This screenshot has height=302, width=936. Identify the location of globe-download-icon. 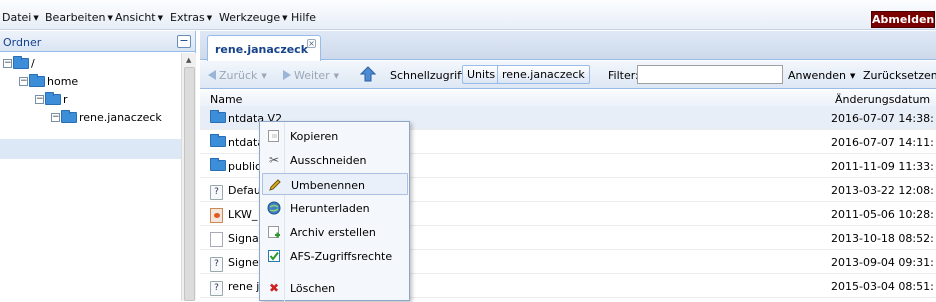
(274, 208).